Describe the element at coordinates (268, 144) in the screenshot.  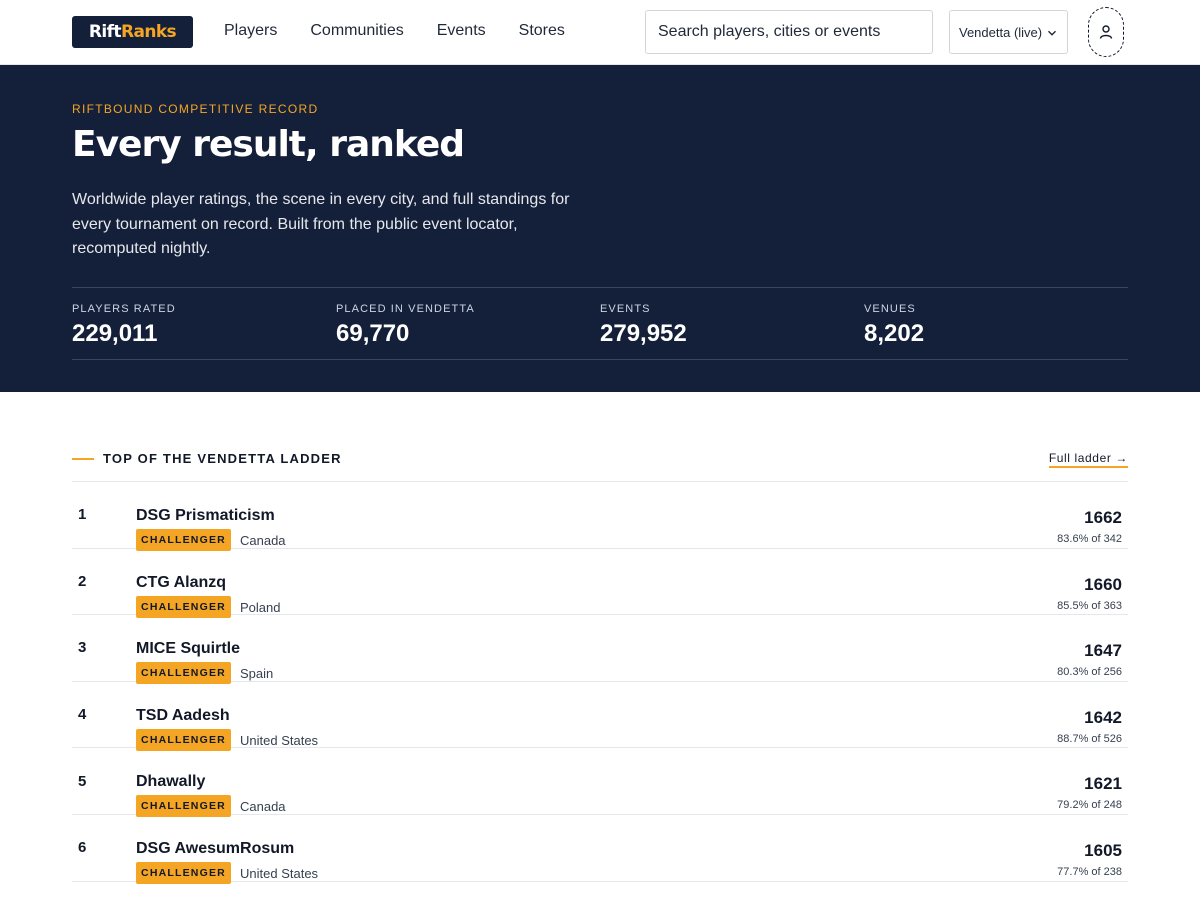
I see `hero-title: Every result, ranked` at that location.